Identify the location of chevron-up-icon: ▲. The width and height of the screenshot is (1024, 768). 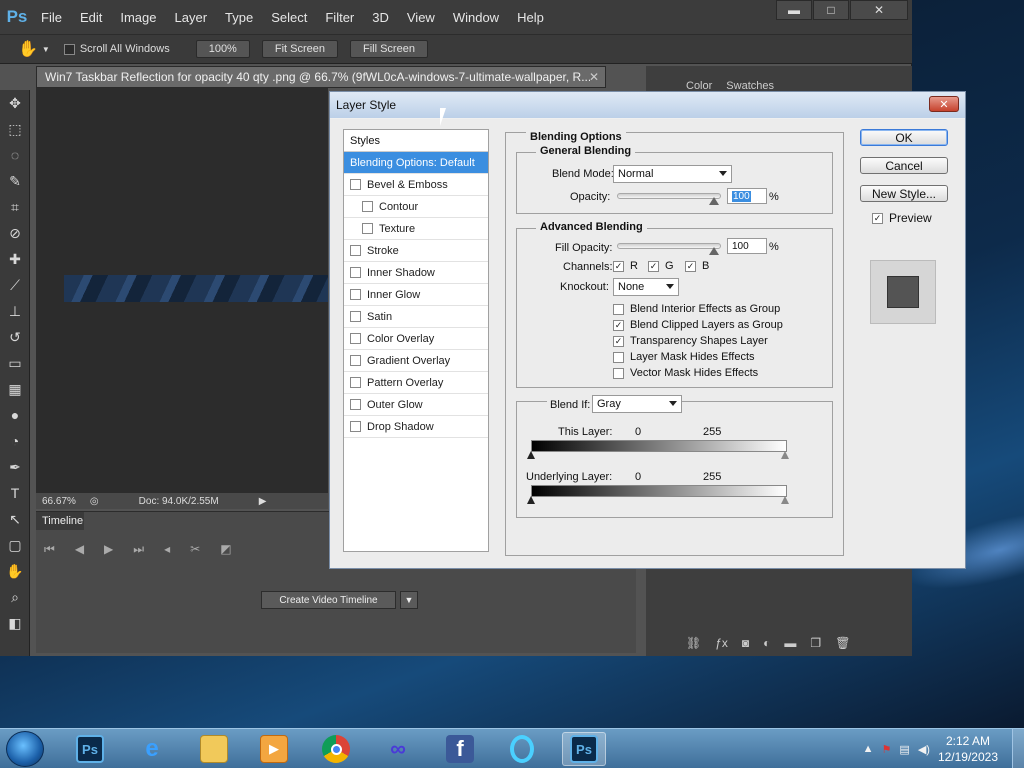
(868, 749).